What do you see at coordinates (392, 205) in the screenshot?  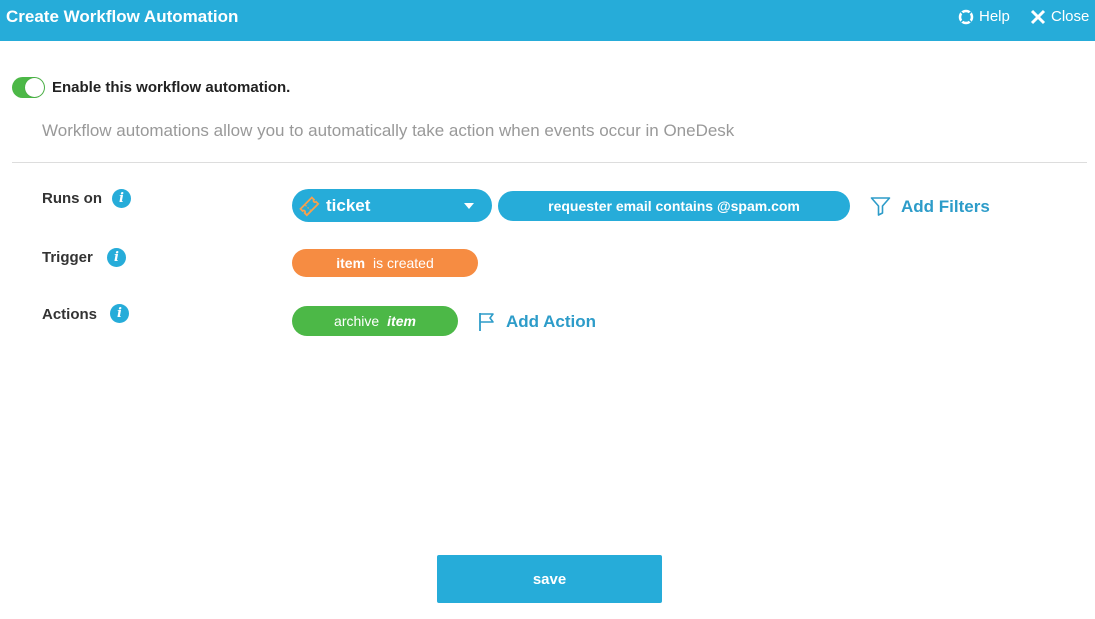 I see `item-type-dropdown: ticket` at bounding box center [392, 205].